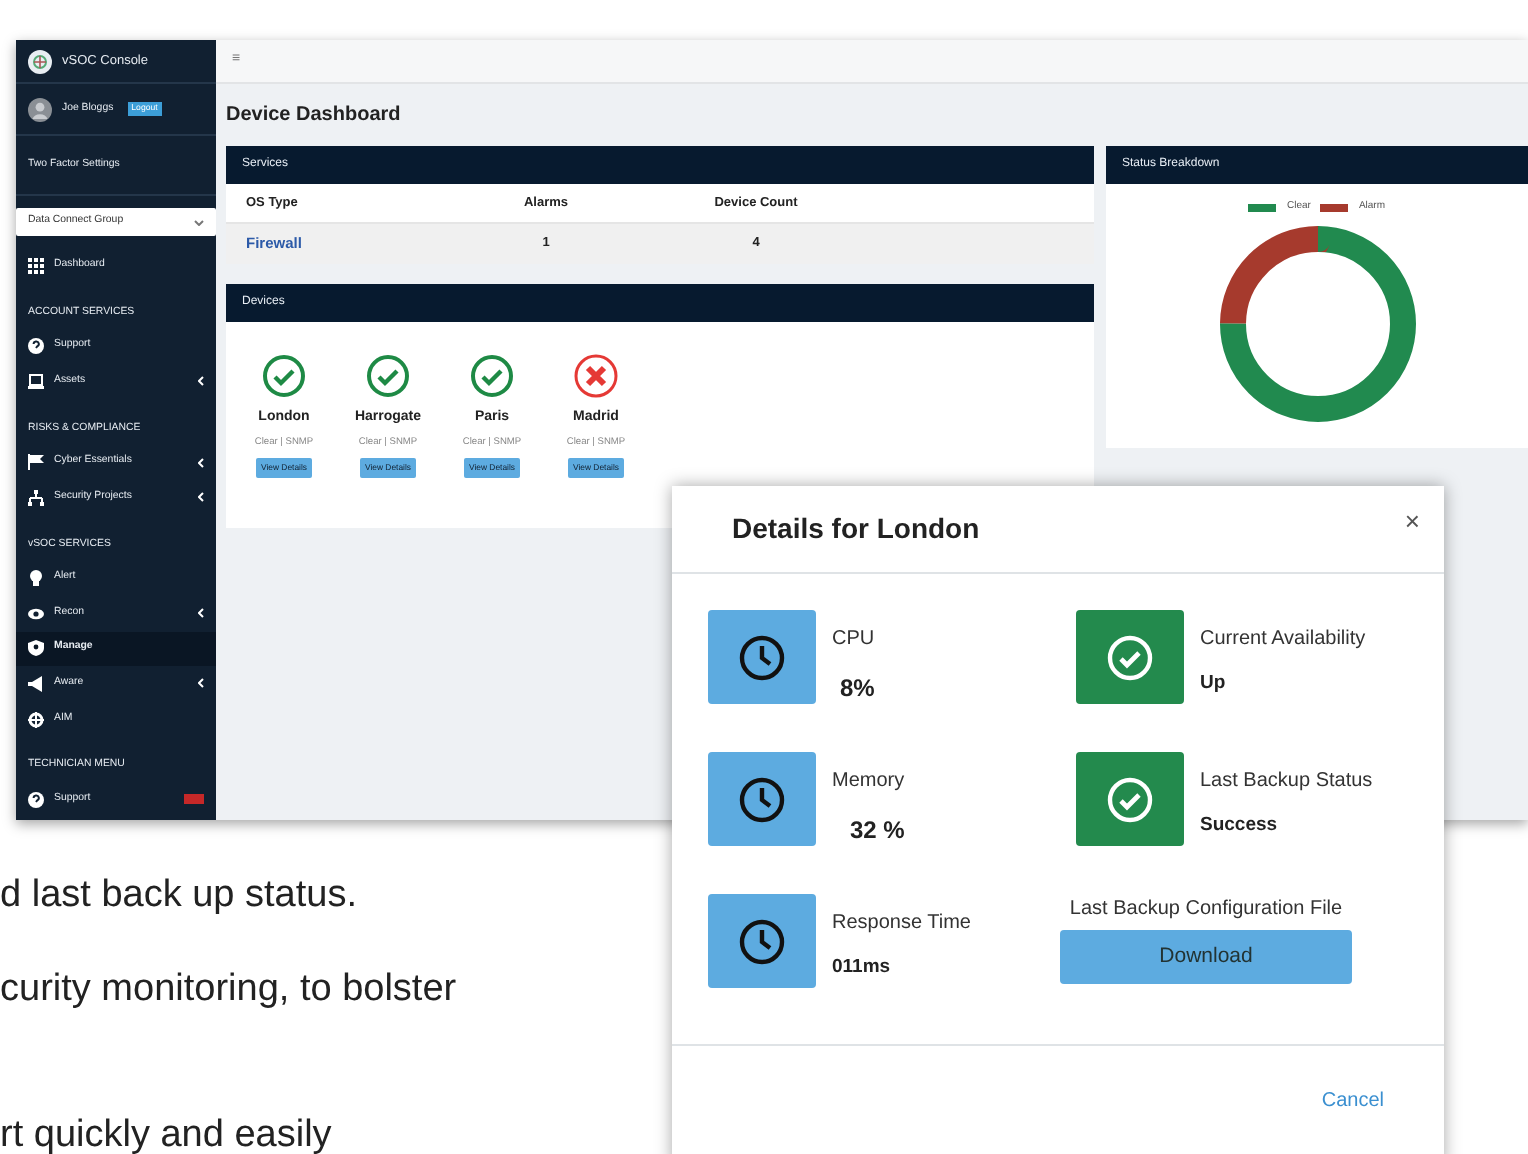 The image size is (1528, 1154). Describe the element at coordinates (856, 529) in the screenshot. I see `dialog-title: Details for London` at that location.